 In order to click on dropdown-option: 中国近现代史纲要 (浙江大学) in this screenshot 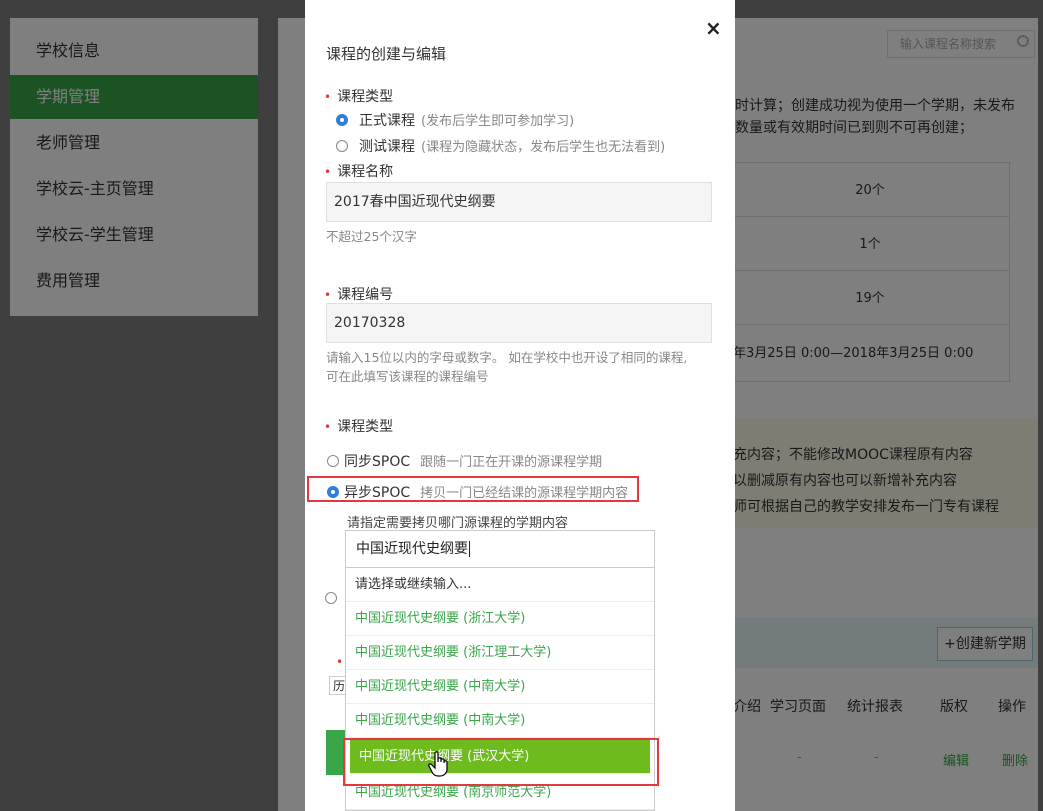, I will do `click(500, 619)`.